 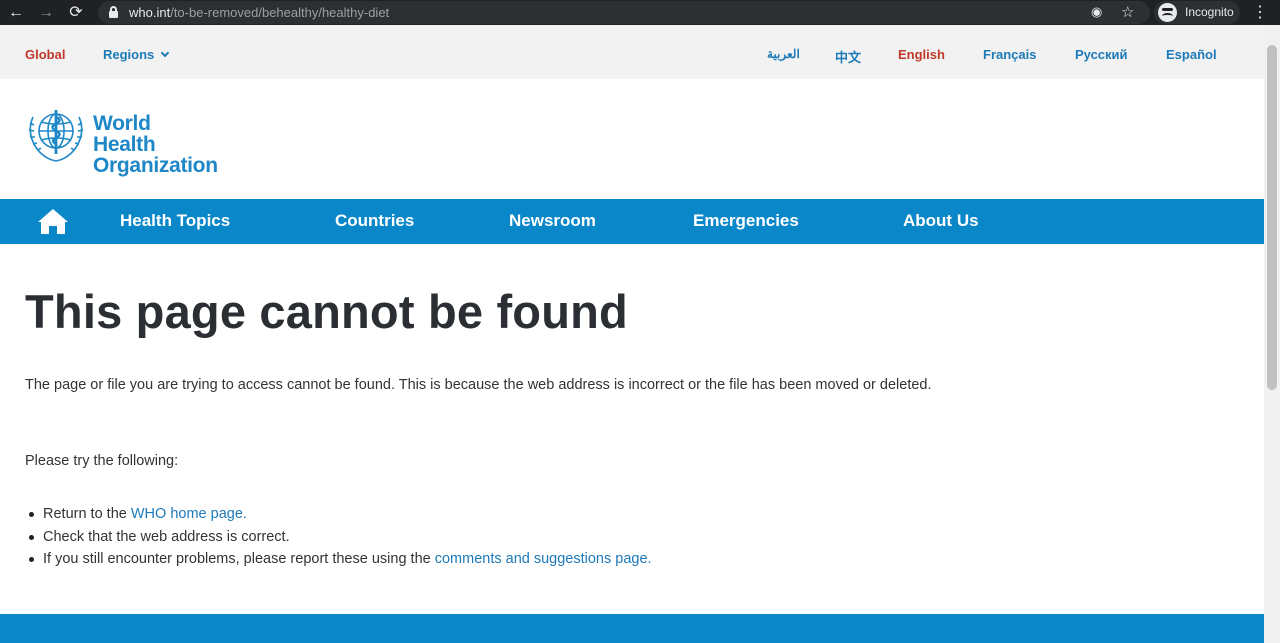 I want to click on suggestions-heading: Please try the following:, so click(x=102, y=461).